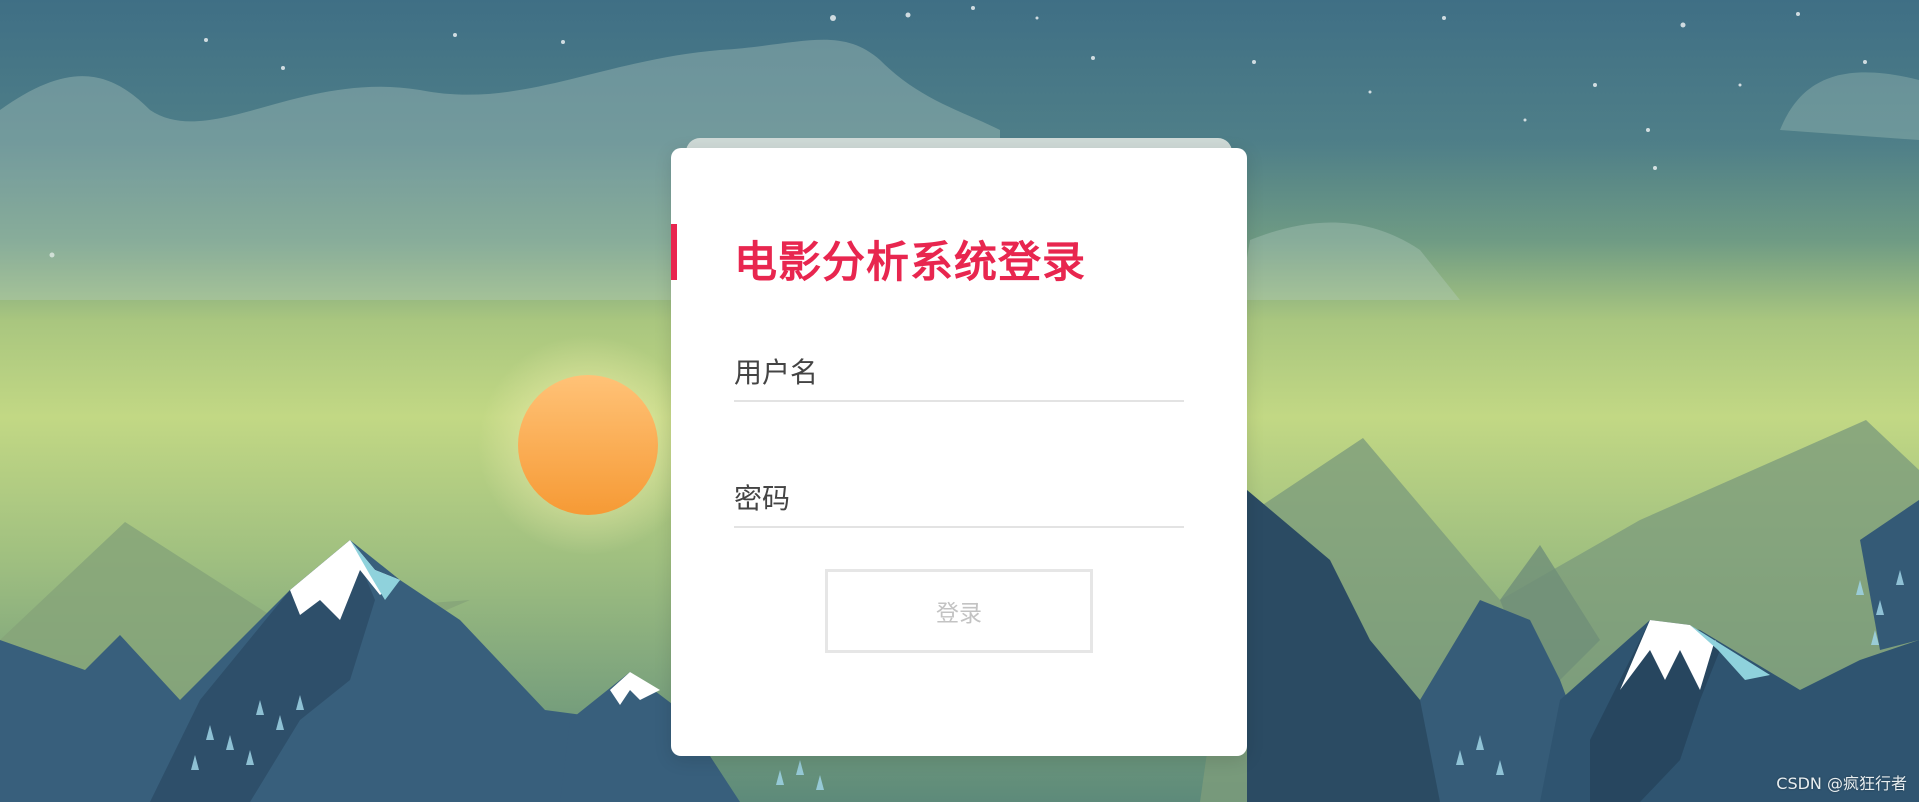 The image size is (1919, 802). What do you see at coordinates (959, 611) in the screenshot?
I see `login-button: 登录` at bounding box center [959, 611].